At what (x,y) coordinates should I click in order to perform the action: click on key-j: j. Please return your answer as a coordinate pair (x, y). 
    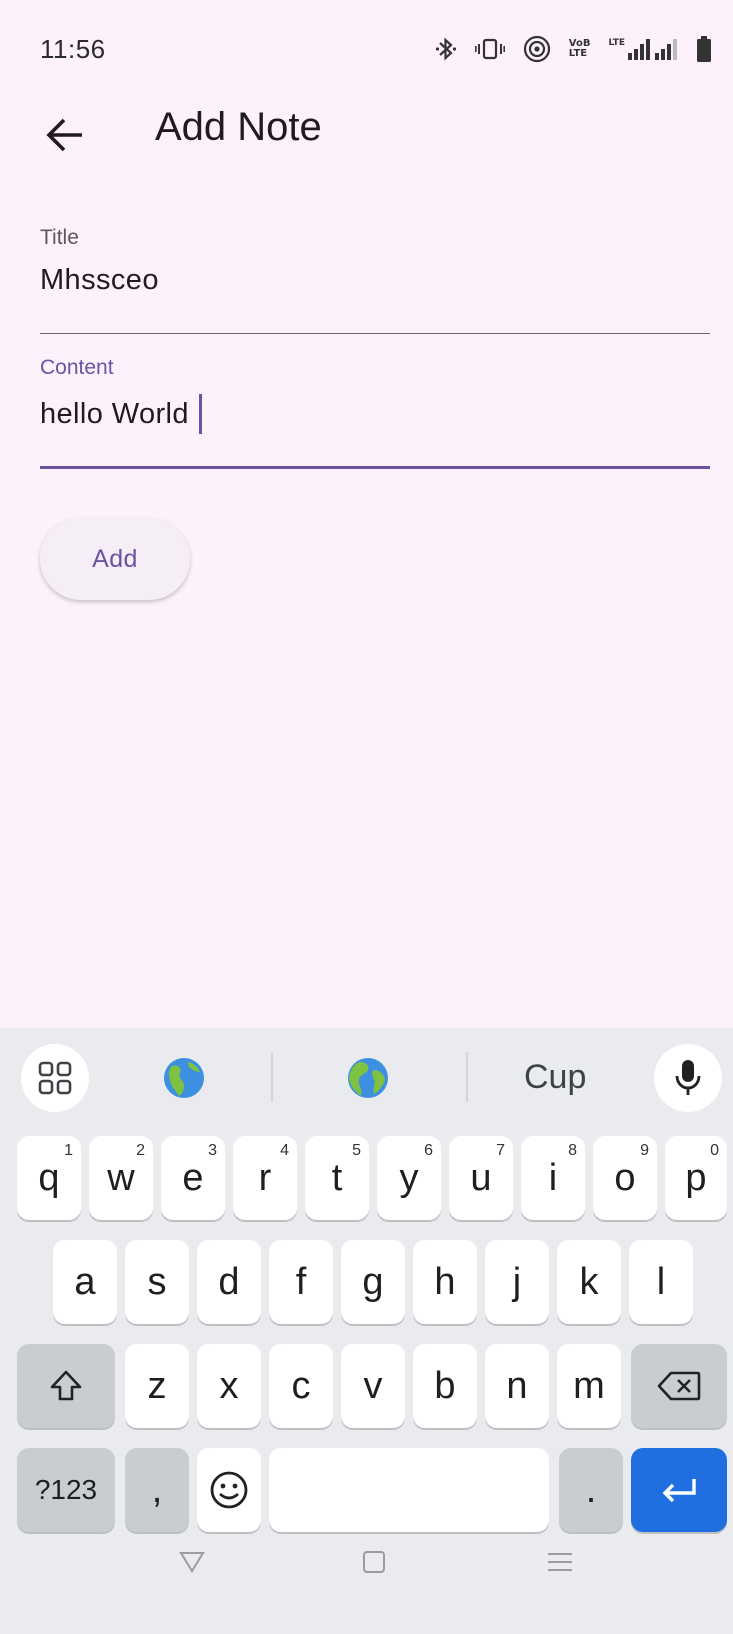
    Looking at the image, I should click on (517, 1282).